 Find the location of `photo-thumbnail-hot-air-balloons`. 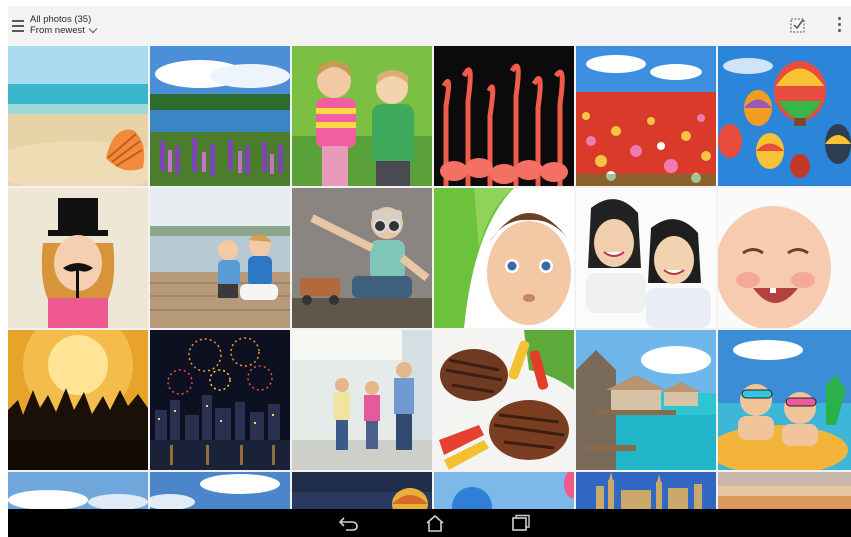

photo-thumbnail-hot-air-balloons is located at coordinates (784, 116).